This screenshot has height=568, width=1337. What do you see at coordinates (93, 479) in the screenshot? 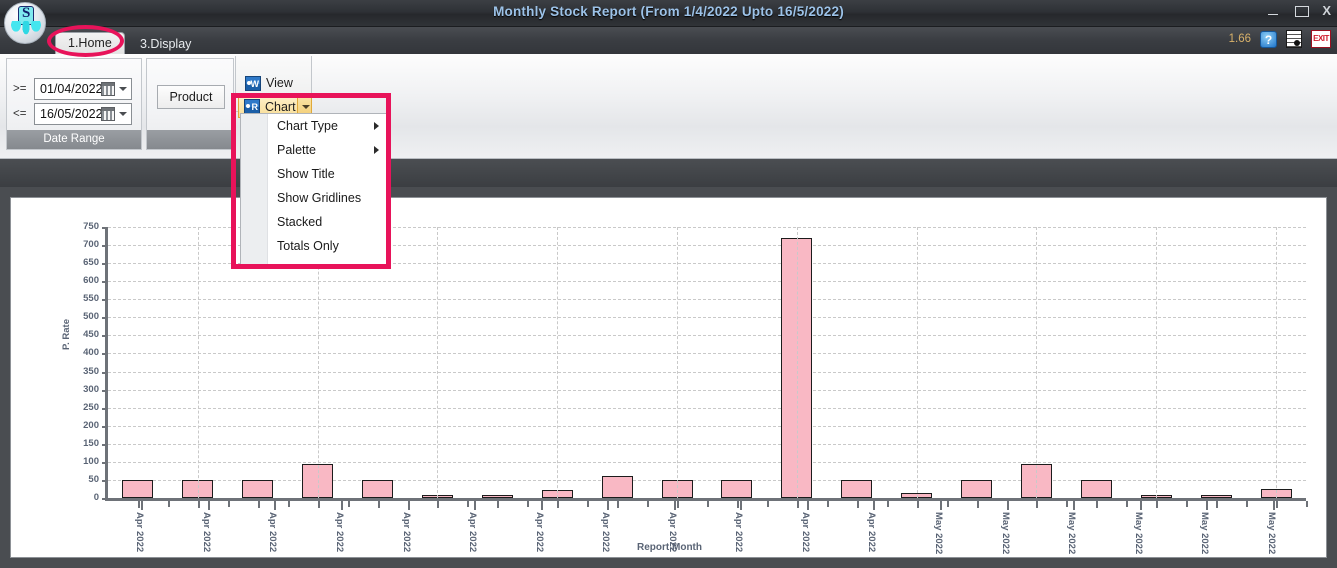
I see `y-tick-label: 50` at bounding box center [93, 479].